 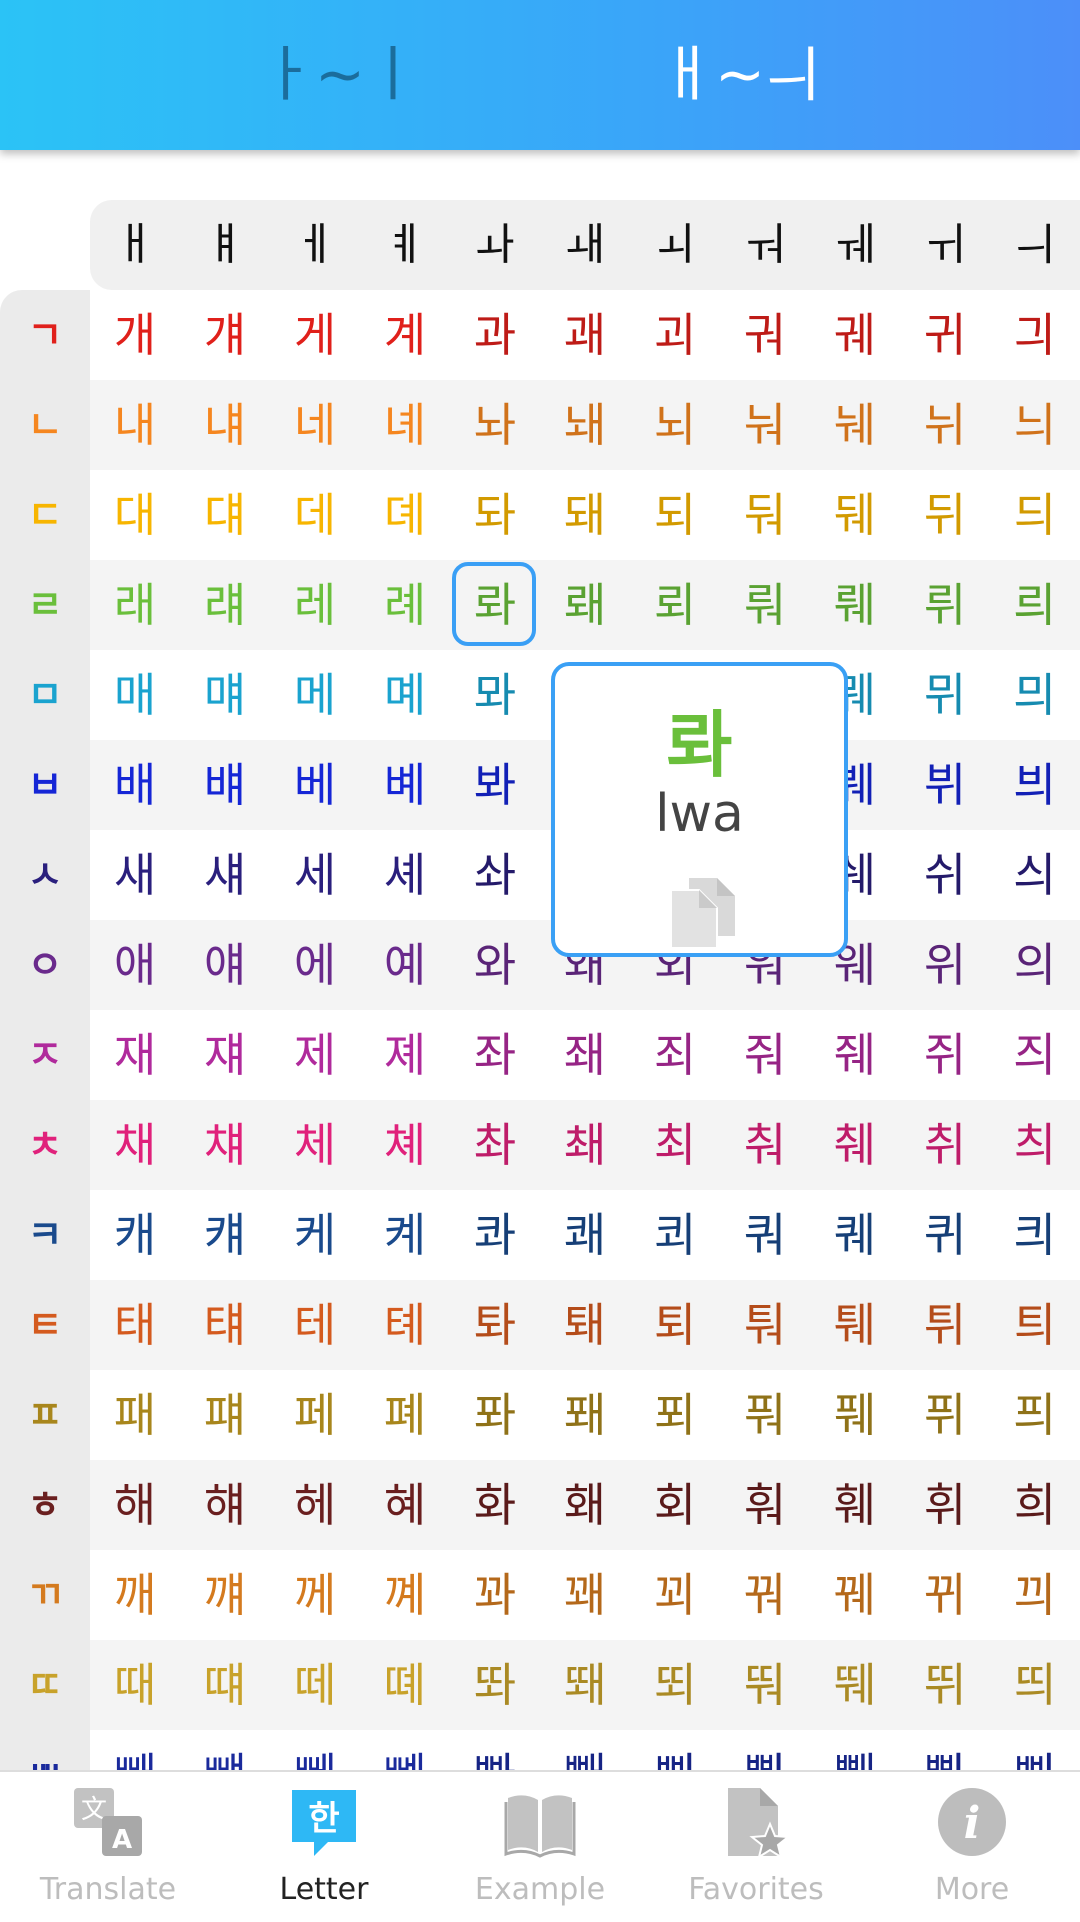 I want to click on syllable-cell: 촤, so click(x=495, y=1145).